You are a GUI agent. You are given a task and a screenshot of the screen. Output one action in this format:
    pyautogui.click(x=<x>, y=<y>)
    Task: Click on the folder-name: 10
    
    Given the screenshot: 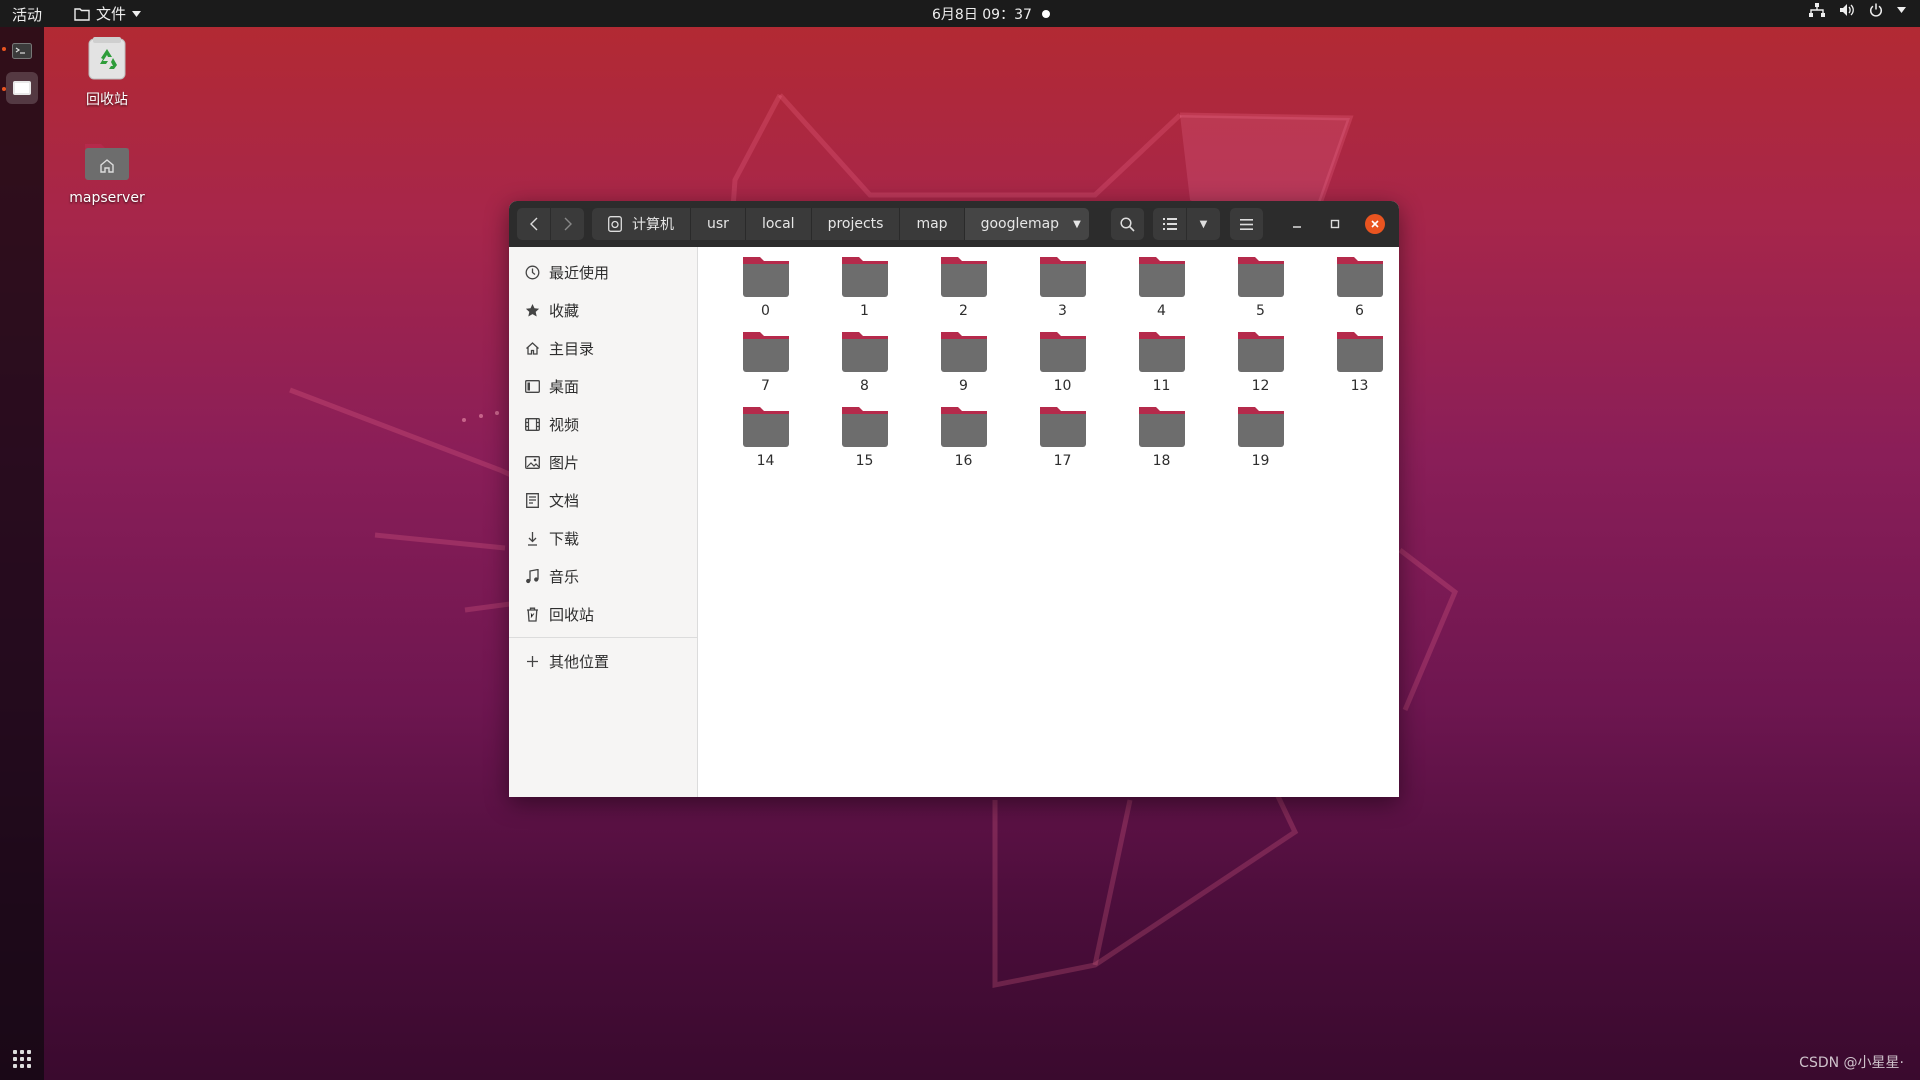 What is the action you would take?
    pyautogui.click(x=1062, y=386)
    